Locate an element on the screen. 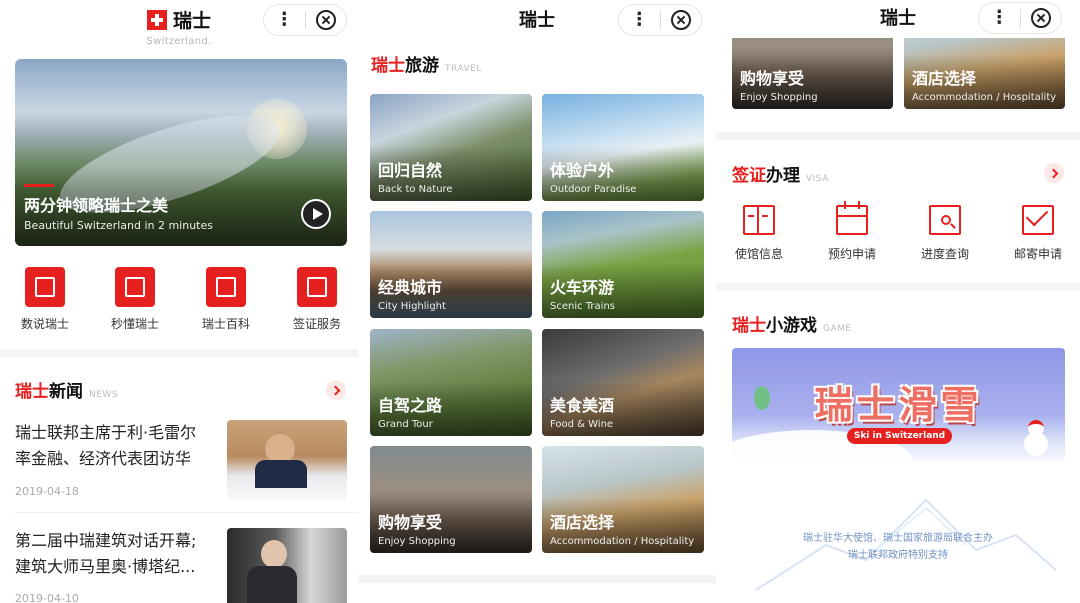 Image resolution: width=1080 pixels, height=603 pixels. news-title: 瑞士联邦主席于利·毛雷尔 率金融、经济代表团访华 is located at coordinates (106, 445).